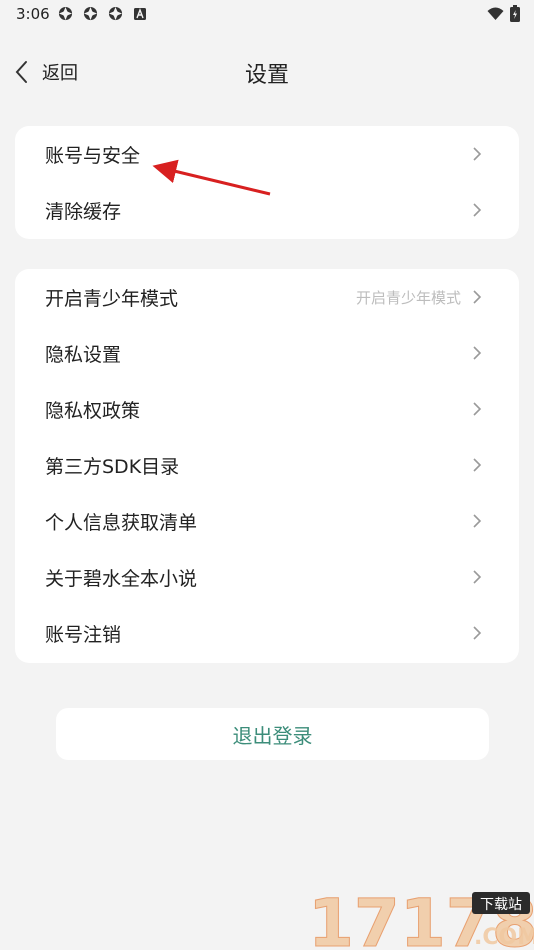  Describe the element at coordinates (83, 211) in the screenshot. I see `row-label: 清除缓存` at that location.